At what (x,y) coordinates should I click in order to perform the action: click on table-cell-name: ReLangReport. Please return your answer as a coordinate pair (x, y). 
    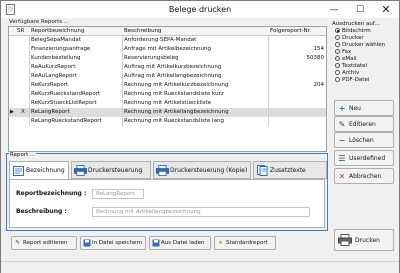
    Looking at the image, I should click on (50, 112).